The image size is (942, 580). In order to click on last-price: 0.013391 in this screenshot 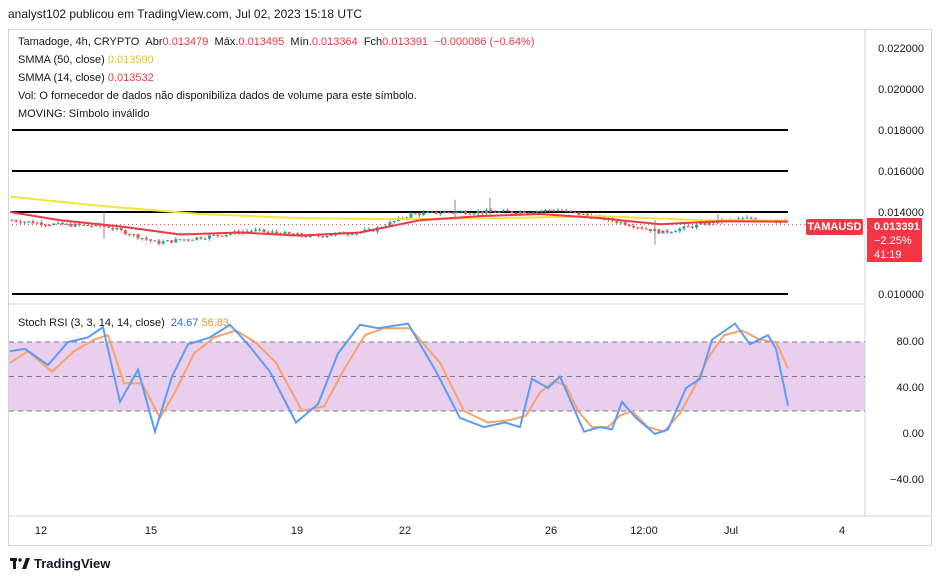, I will do `click(897, 227)`.